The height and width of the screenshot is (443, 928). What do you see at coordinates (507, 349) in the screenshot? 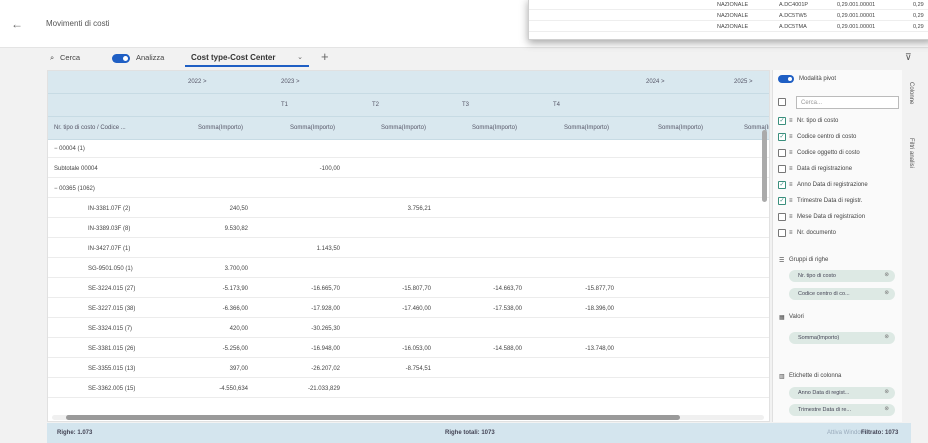
I see `table-cell: -14.588,00` at bounding box center [507, 349].